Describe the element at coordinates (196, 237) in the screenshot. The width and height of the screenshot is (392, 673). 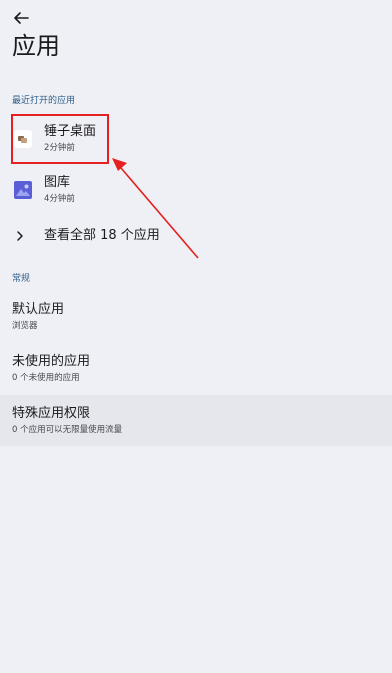
I see `see-all-apps-button: 查看全部 18 个应用` at that location.